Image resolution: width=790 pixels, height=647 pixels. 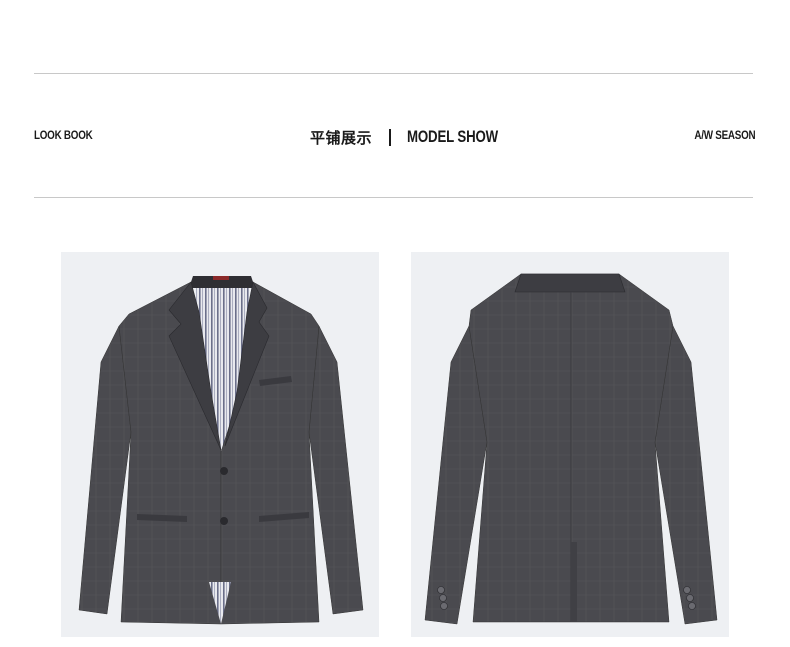 I want to click on look-book-label: LOOK BOOK, so click(x=63, y=135).